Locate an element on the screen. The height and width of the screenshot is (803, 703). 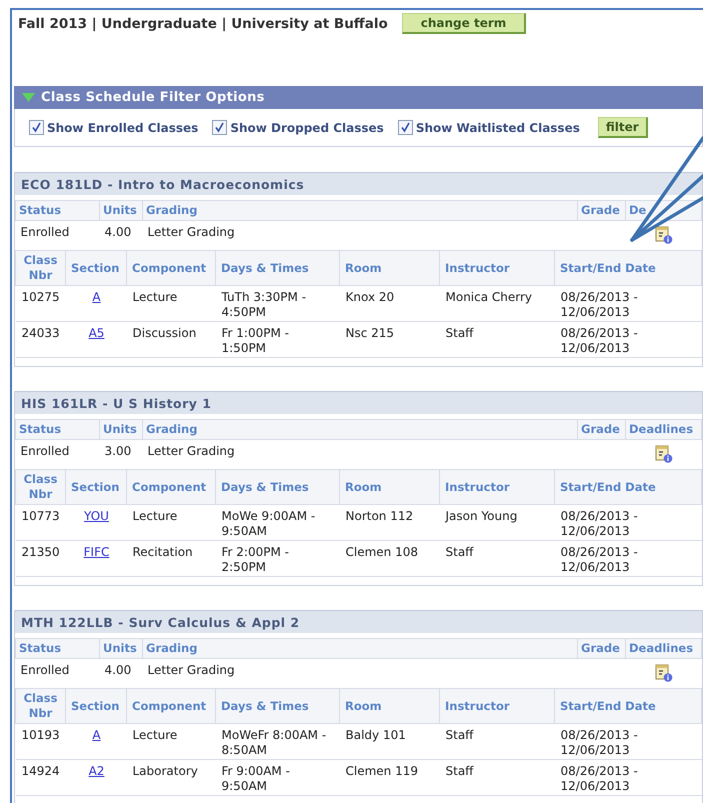
table-cell: Nsc 215 is located at coordinates (390, 340).